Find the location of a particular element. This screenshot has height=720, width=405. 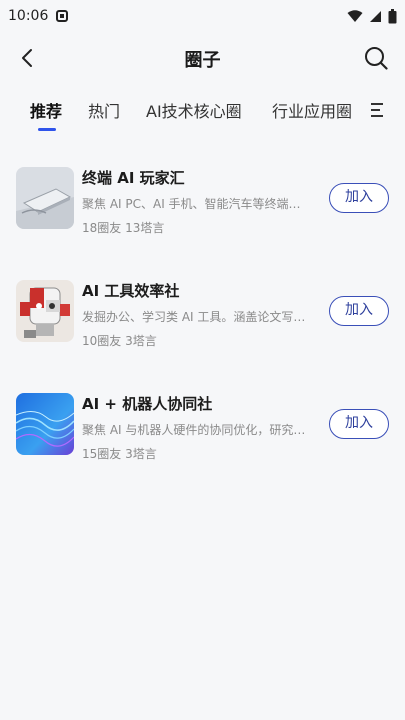

status-bar: 10:06 is located at coordinates (202, 16).